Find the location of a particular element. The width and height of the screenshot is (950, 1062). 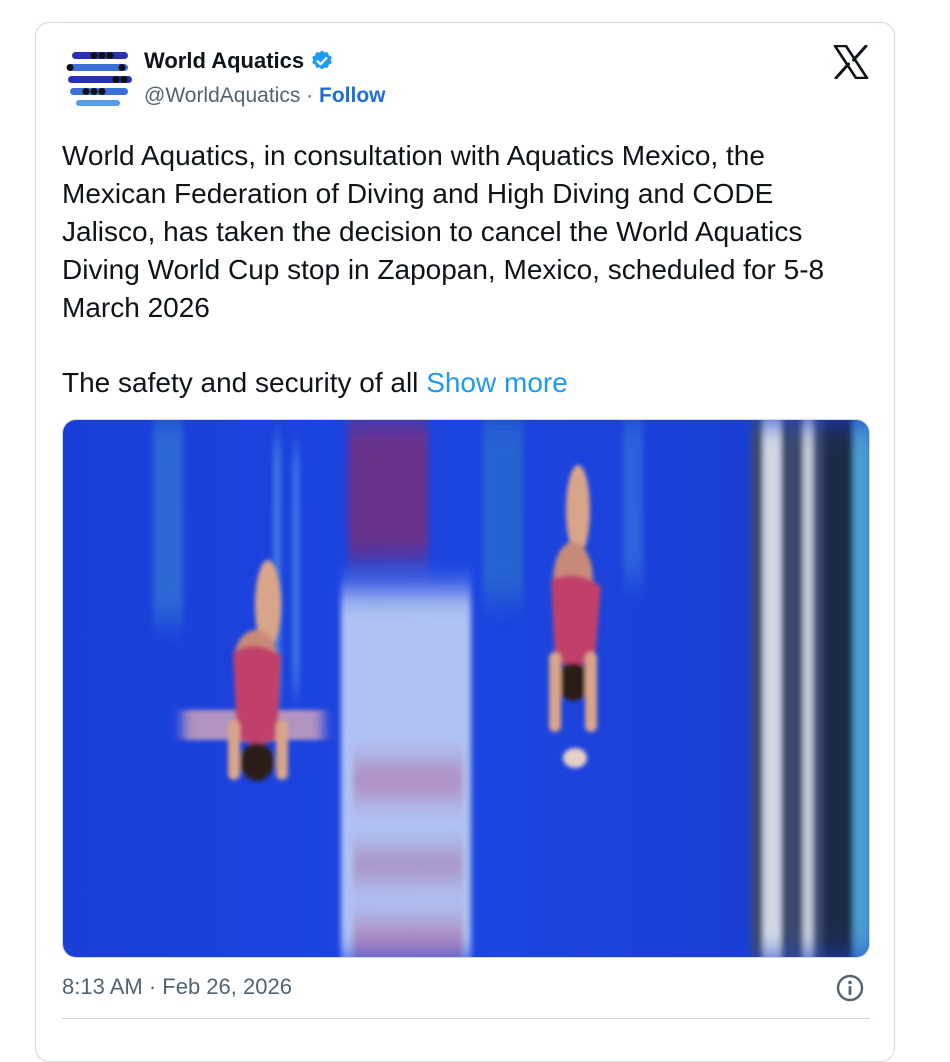

tweet-timestamp: 8:13 AM · Feb 26, 2026 is located at coordinates (177, 987).